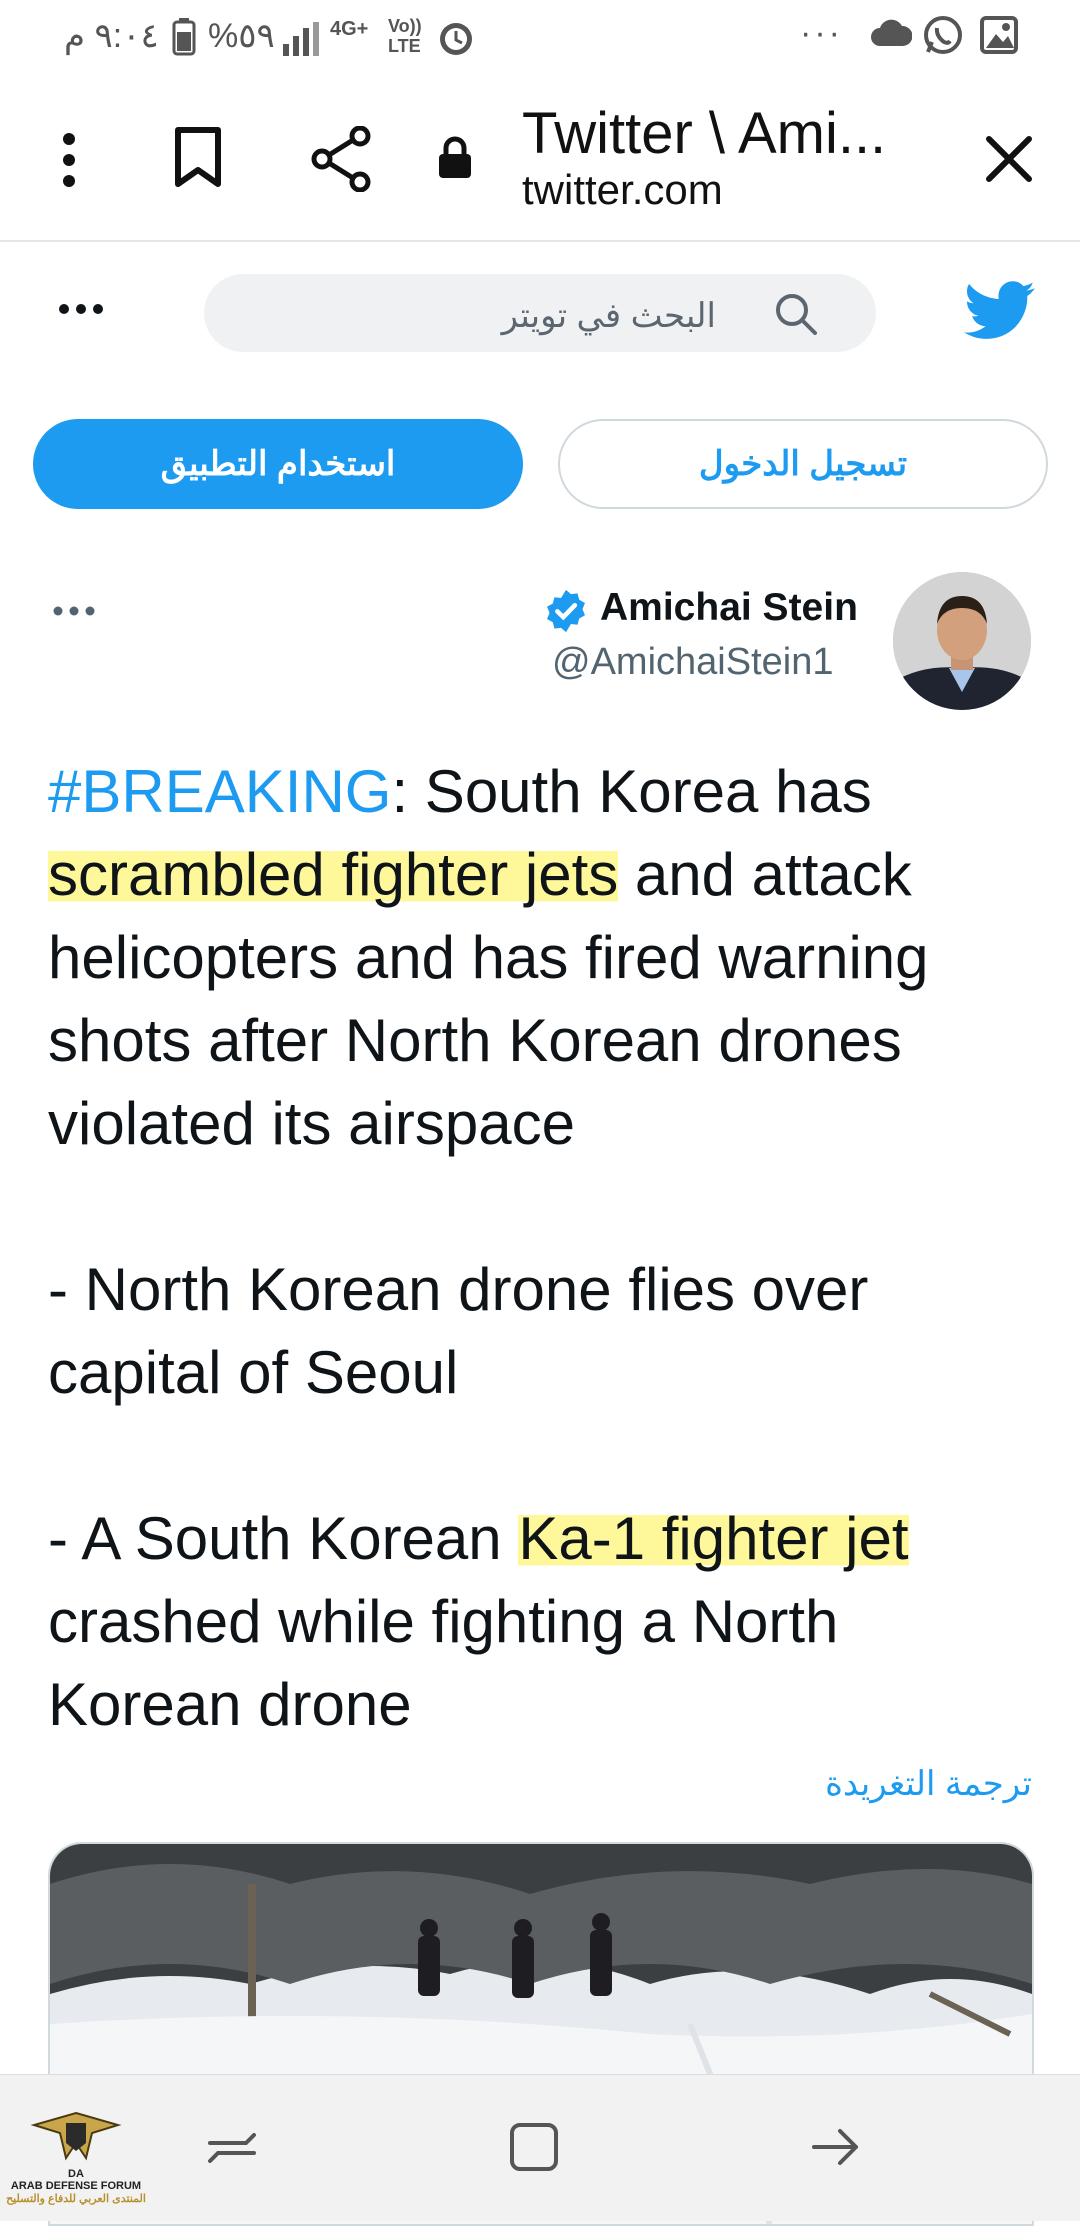  What do you see at coordinates (891, 35) in the screenshot?
I see `cloud-icon` at bounding box center [891, 35].